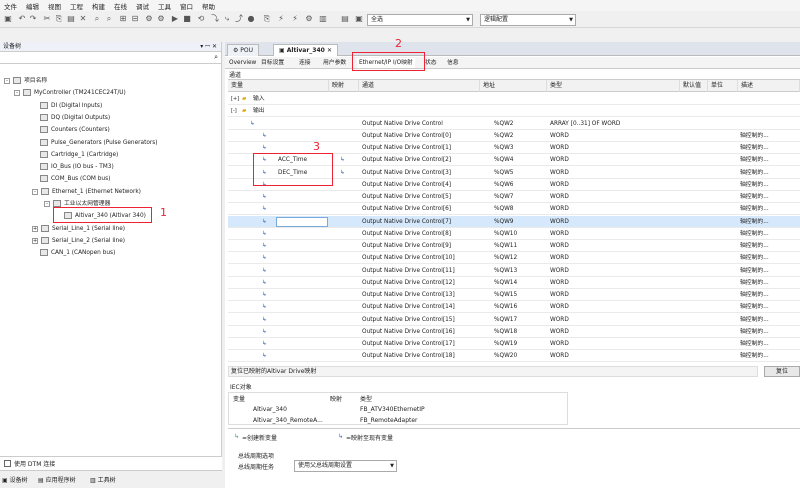  I want to click on mode-select: 逻辑配置 ▼, so click(528, 20).